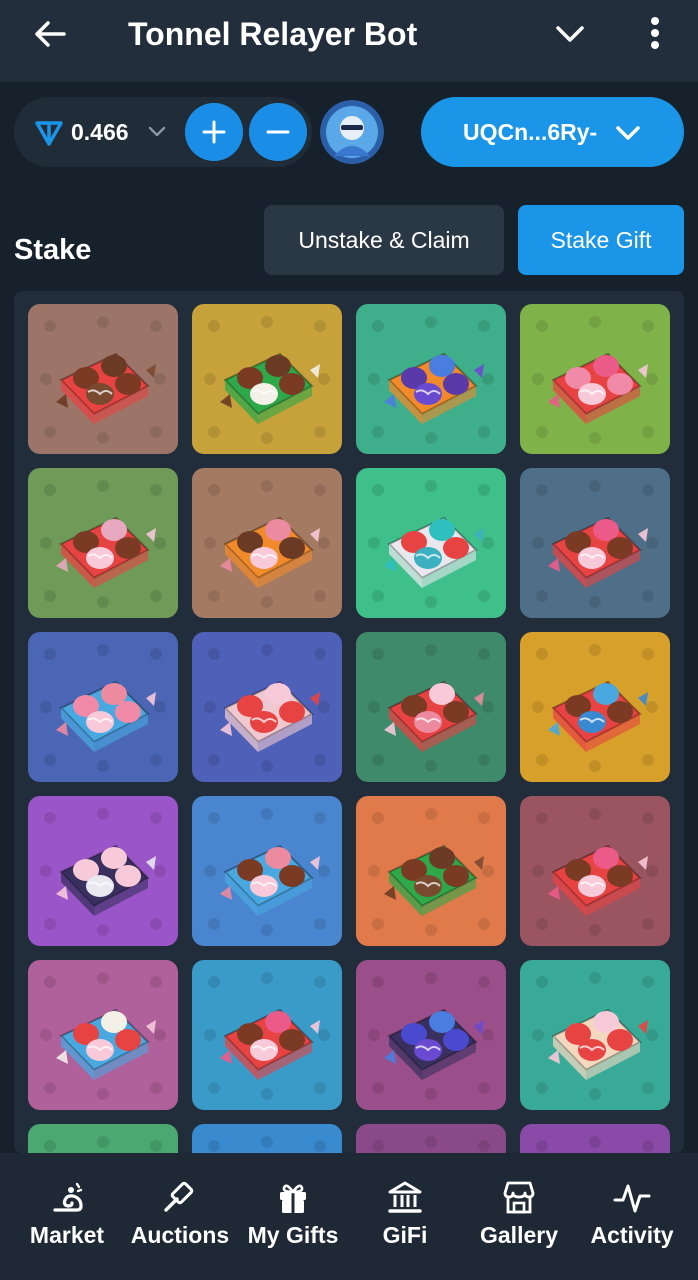 This screenshot has width=698, height=1280. Describe the element at coordinates (68, 1197) in the screenshot. I see `market-icon` at that location.